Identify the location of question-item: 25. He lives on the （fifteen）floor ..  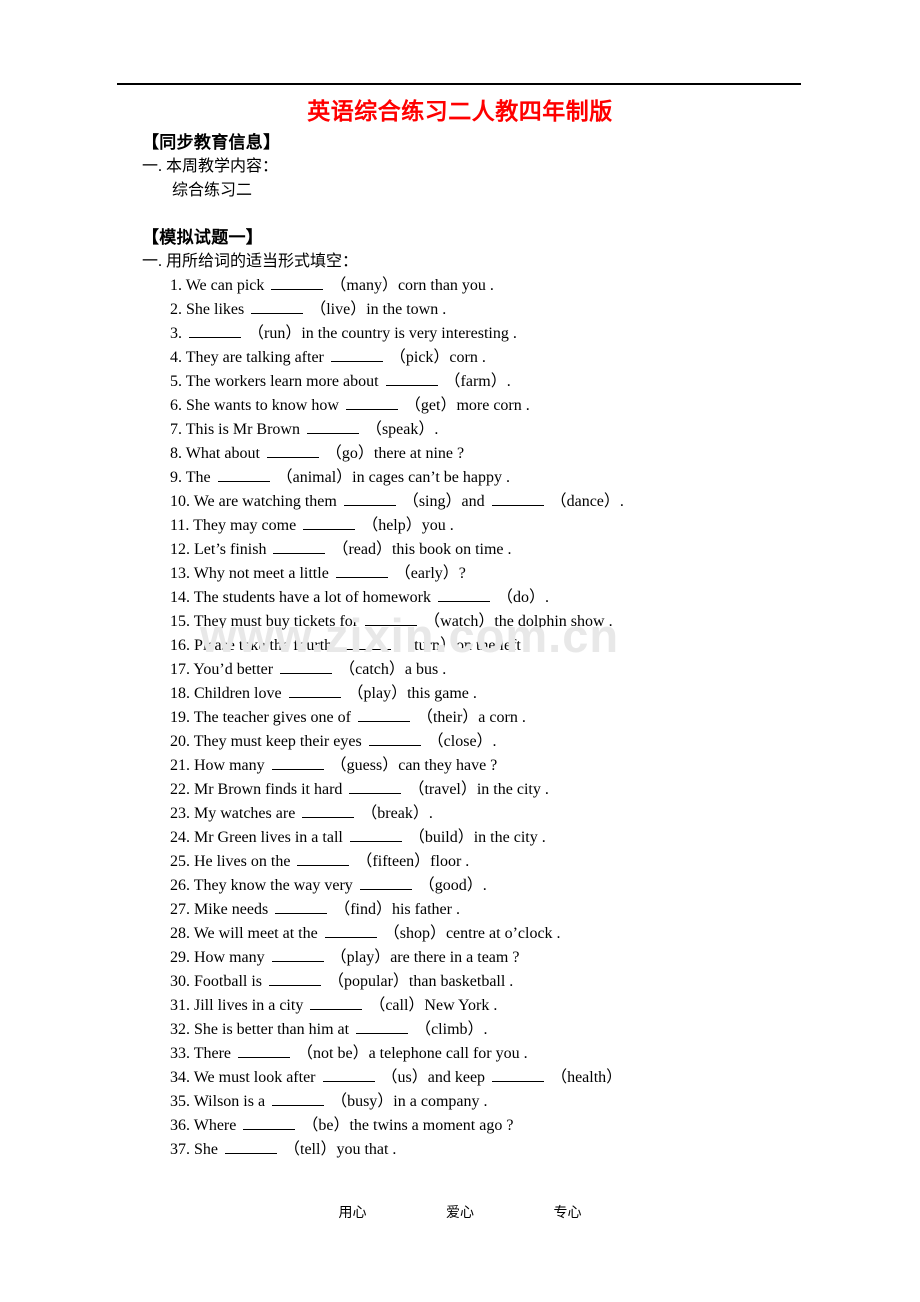
(545, 862).